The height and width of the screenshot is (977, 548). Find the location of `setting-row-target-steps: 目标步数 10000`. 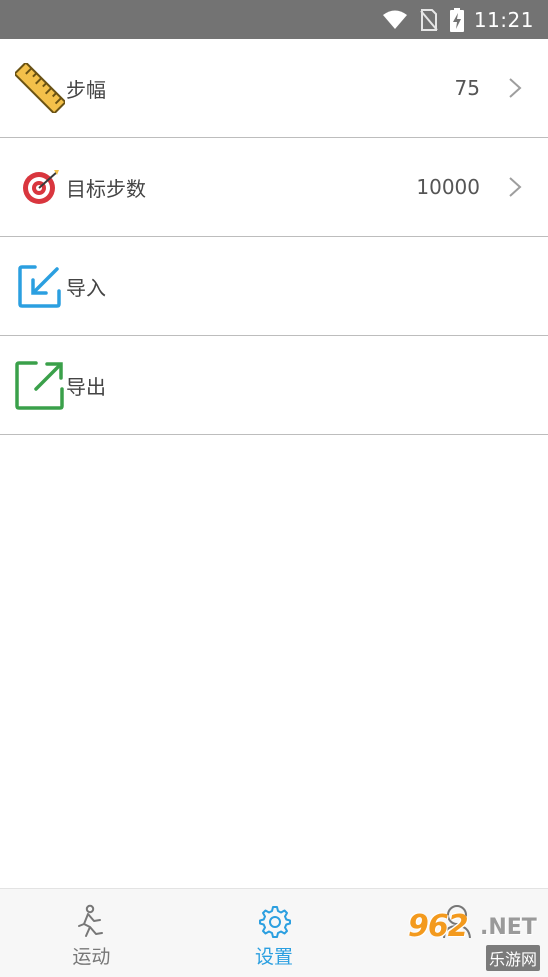

setting-row-target-steps: 目标步数 10000 is located at coordinates (274, 187).